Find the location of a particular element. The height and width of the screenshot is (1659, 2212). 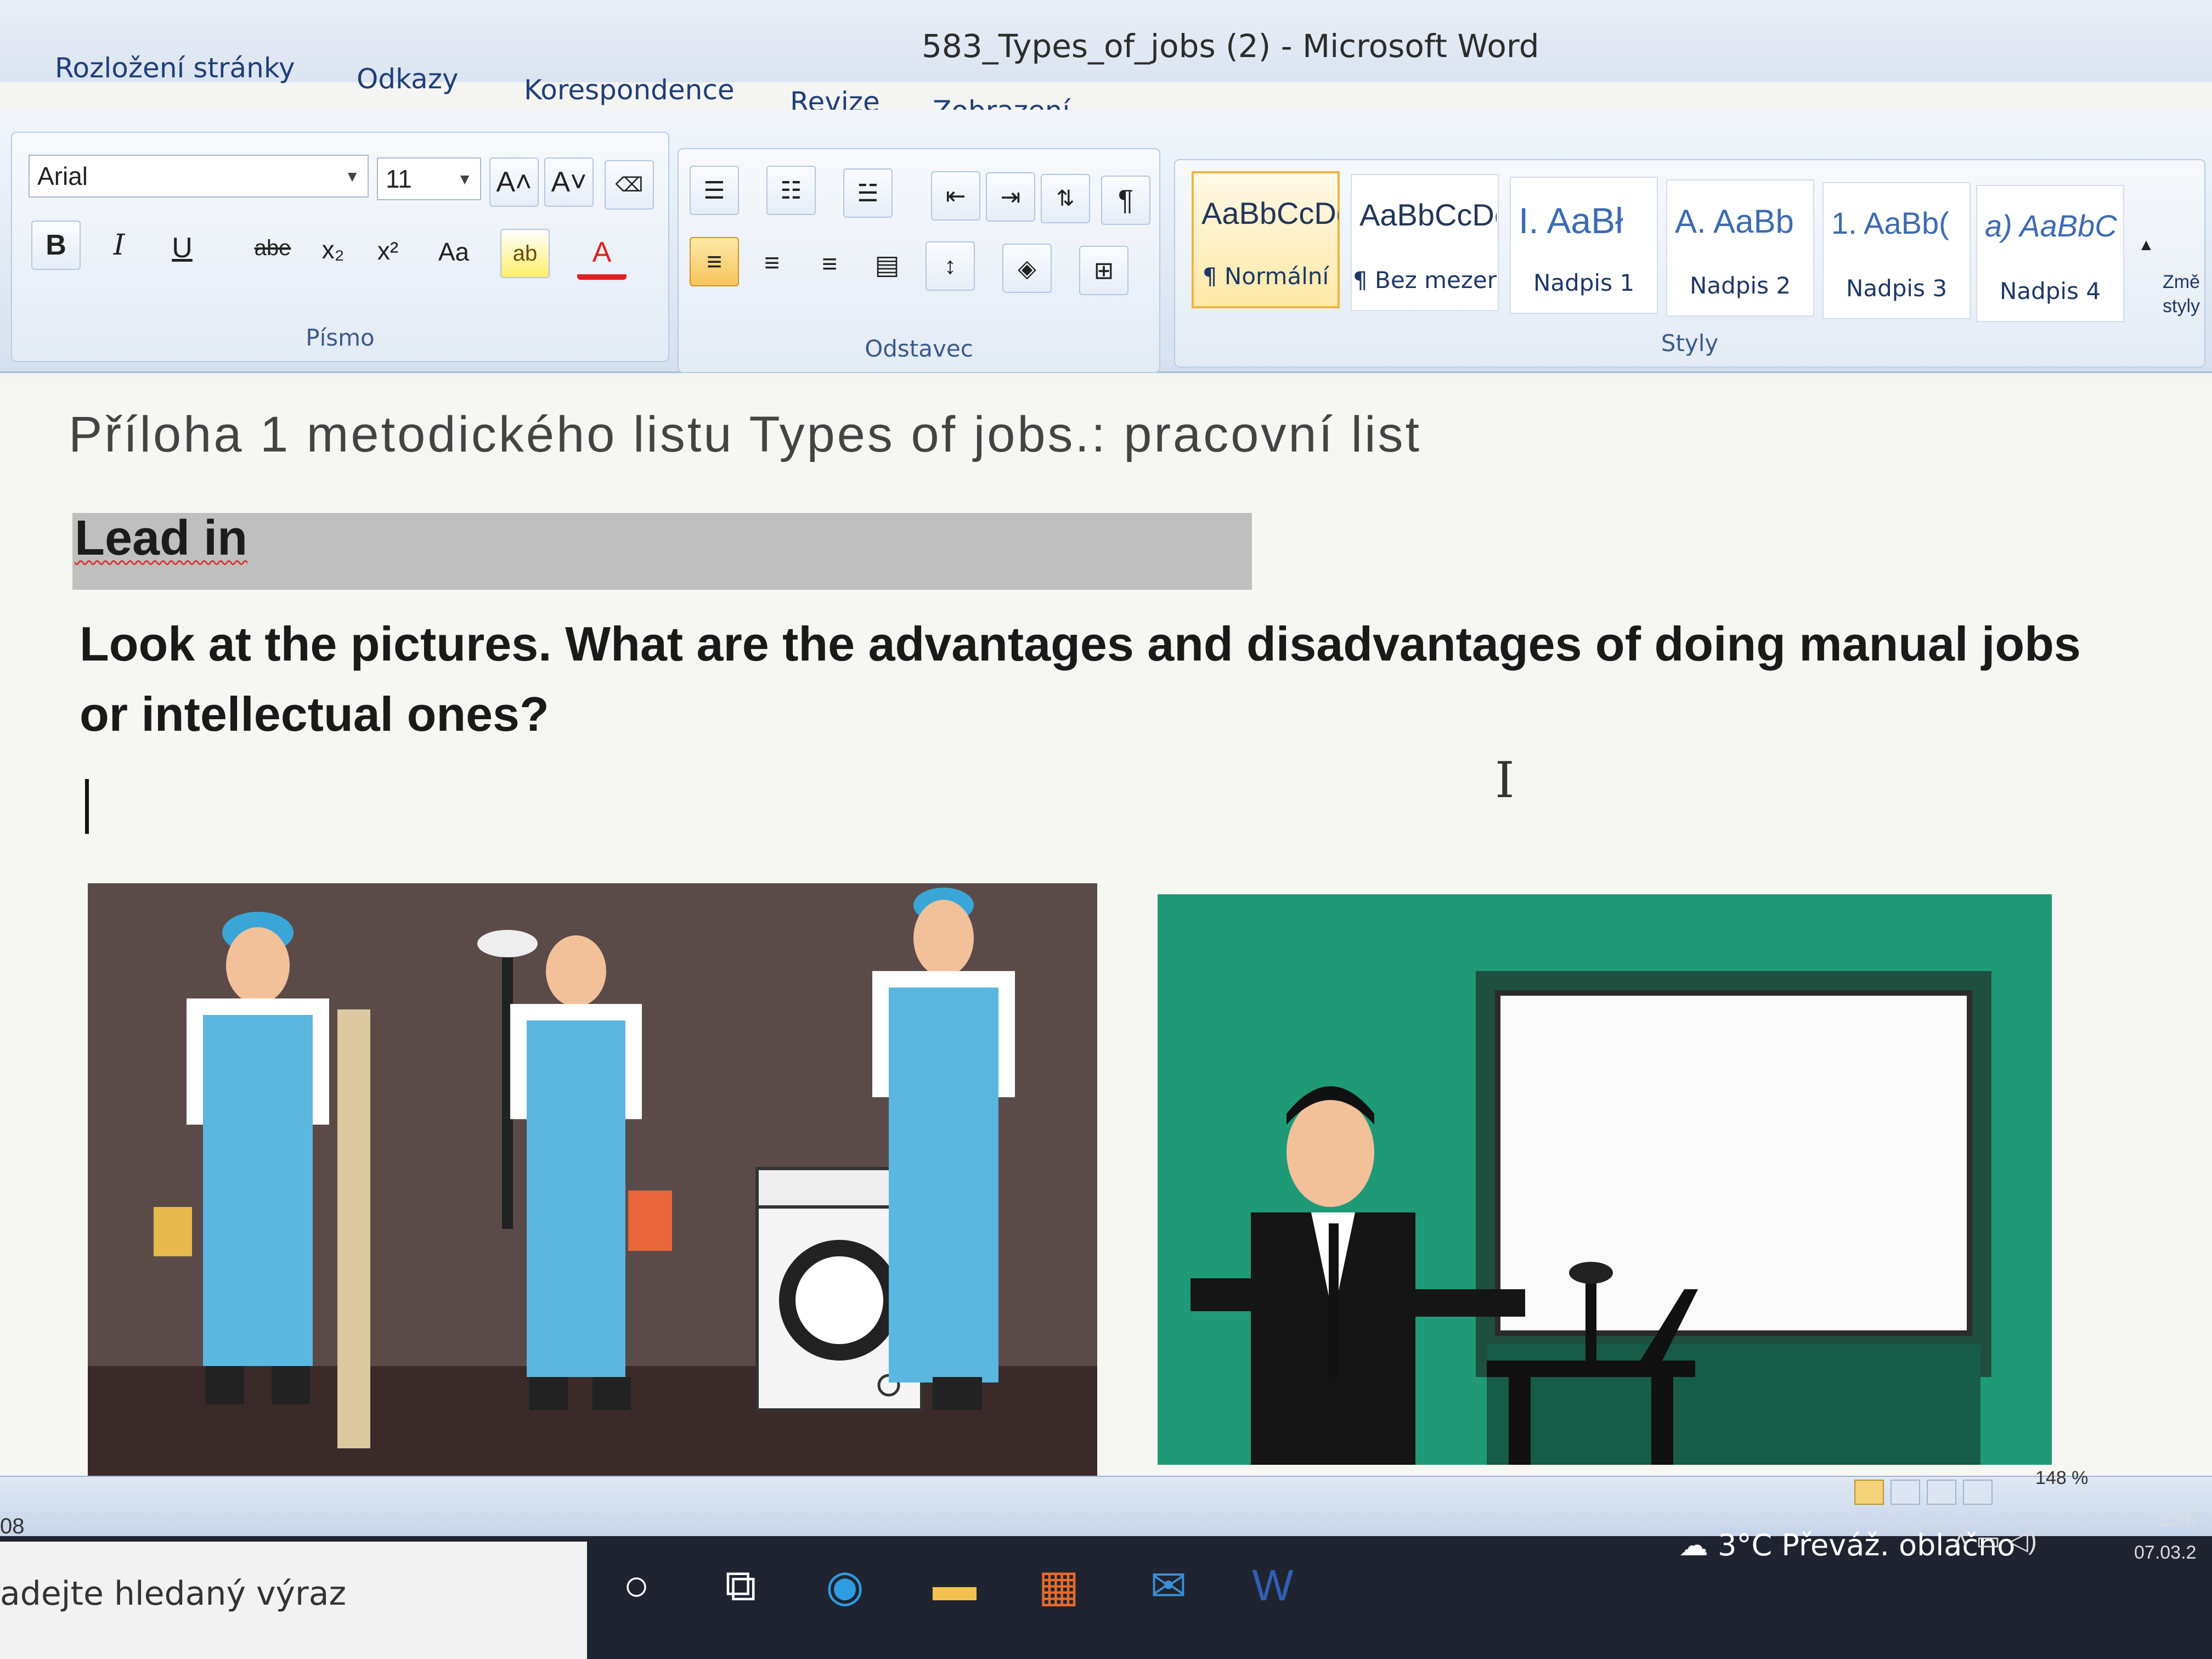

tab-references: Odkazy is located at coordinates (408, 79).